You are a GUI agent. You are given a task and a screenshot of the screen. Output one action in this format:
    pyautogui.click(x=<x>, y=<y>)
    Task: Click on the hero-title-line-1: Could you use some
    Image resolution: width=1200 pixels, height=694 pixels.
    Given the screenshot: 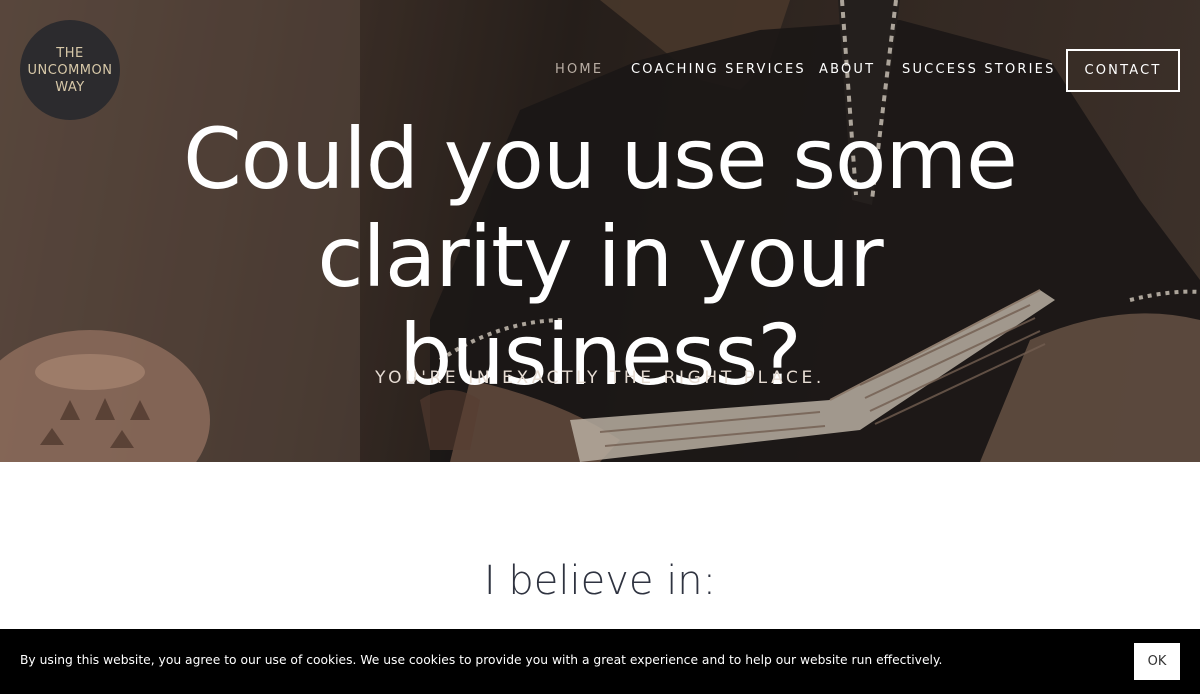 What is the action you would take?
    pyautogui.click(x=600, y=159)
    